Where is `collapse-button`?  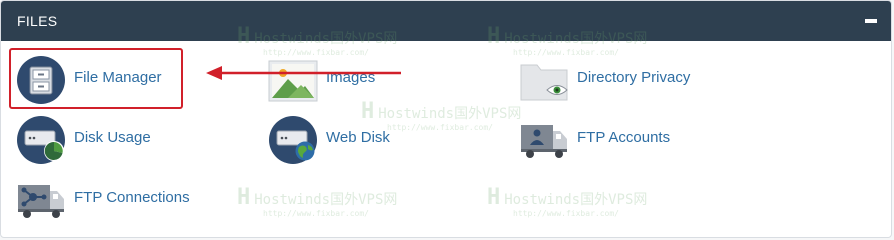 collapse-button is located at coordinates (871, 21).